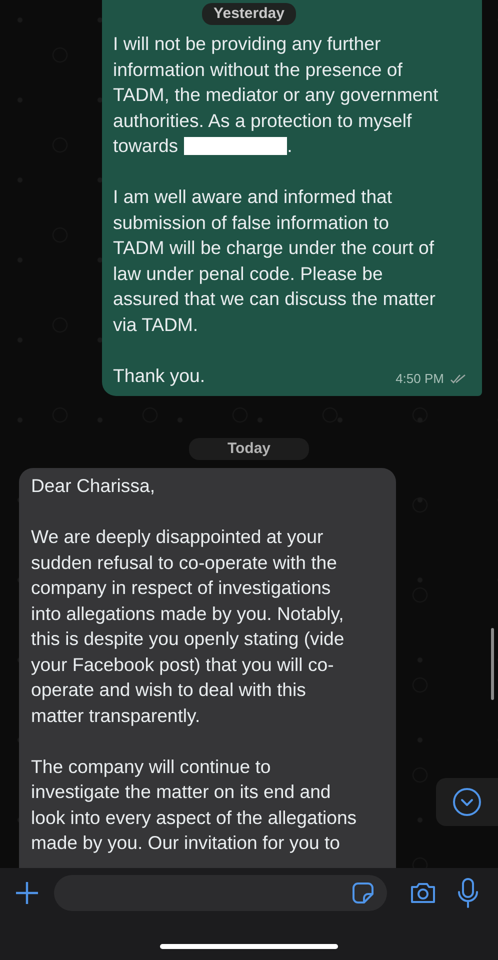  What do you see at coordinates (187, 626) in the screenshot?
I see `message-text: We are deeply disappointed at your sudden refusal to co-operate with the company in respect of investigations into allegations made by you. Notably, this is despite you openly stating (vide your Facebook post) that you will co- operate and wish to deal with this matter transparently.` at bounding box center [187, 626].